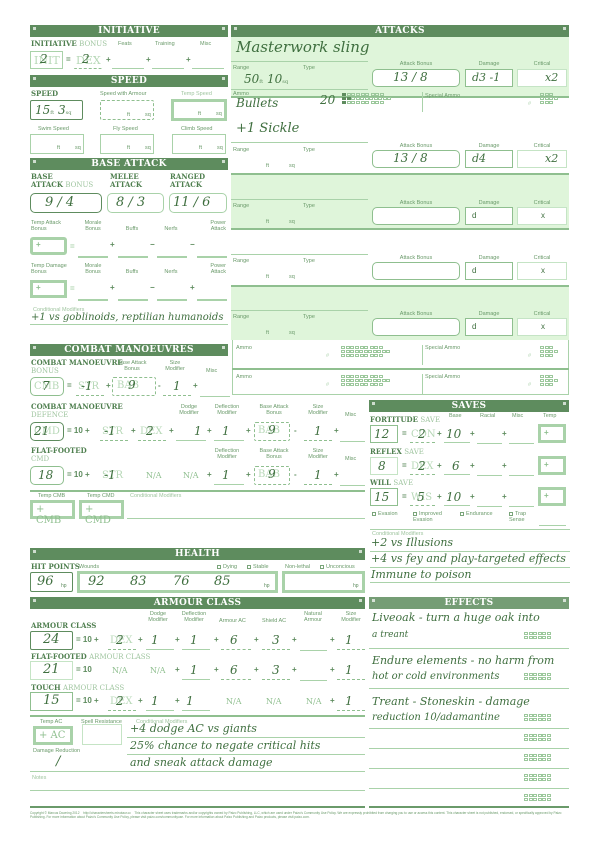  What do you see at coordinates (303, 47) in the screenshot?
I see `weapon-name: Masterwork sling` at bounding box center [303, 47].